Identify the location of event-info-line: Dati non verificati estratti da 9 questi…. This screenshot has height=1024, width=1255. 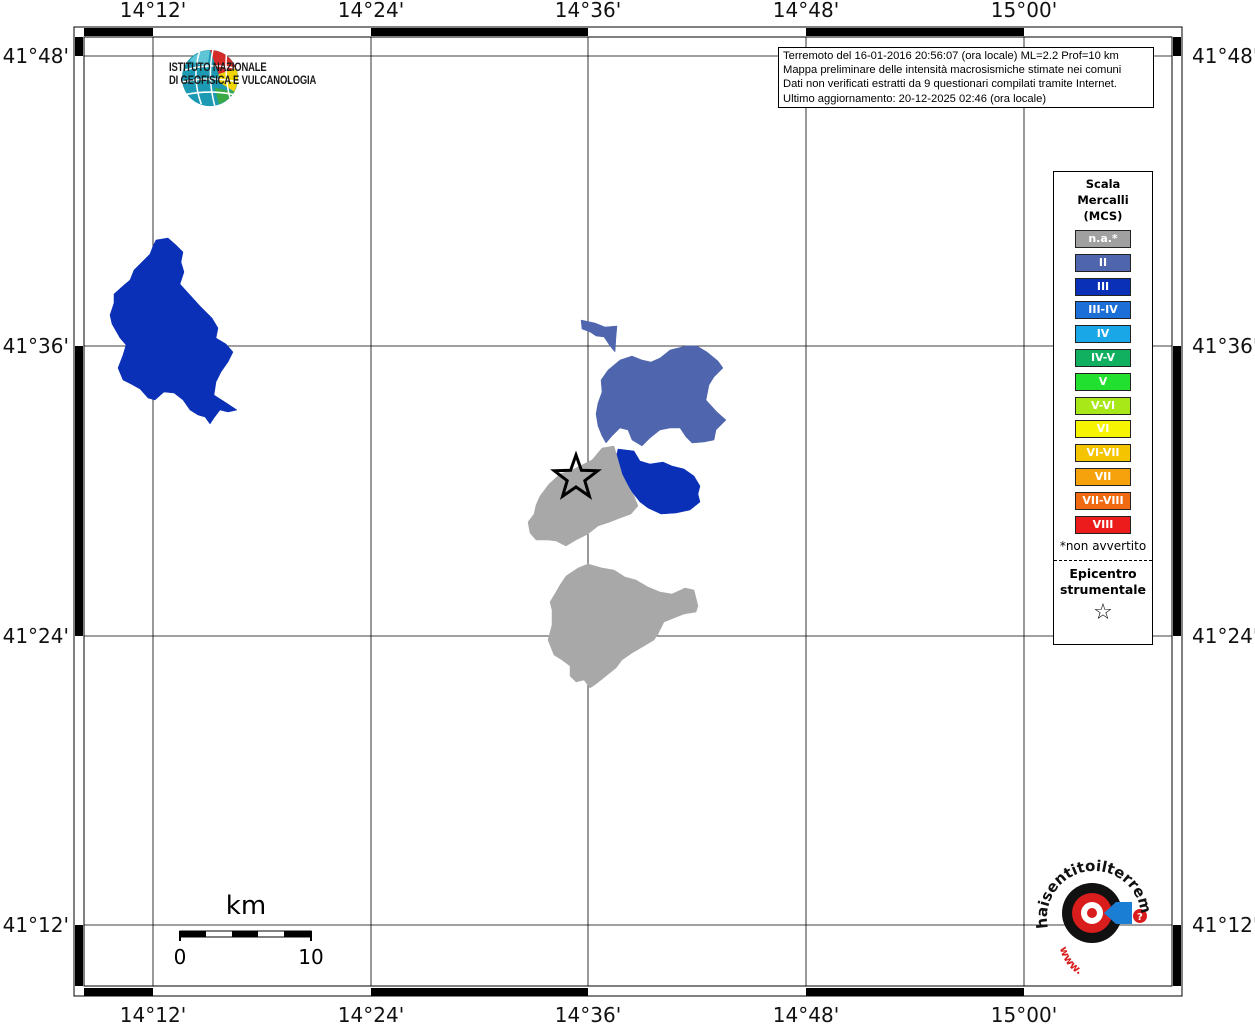
(950, 84).